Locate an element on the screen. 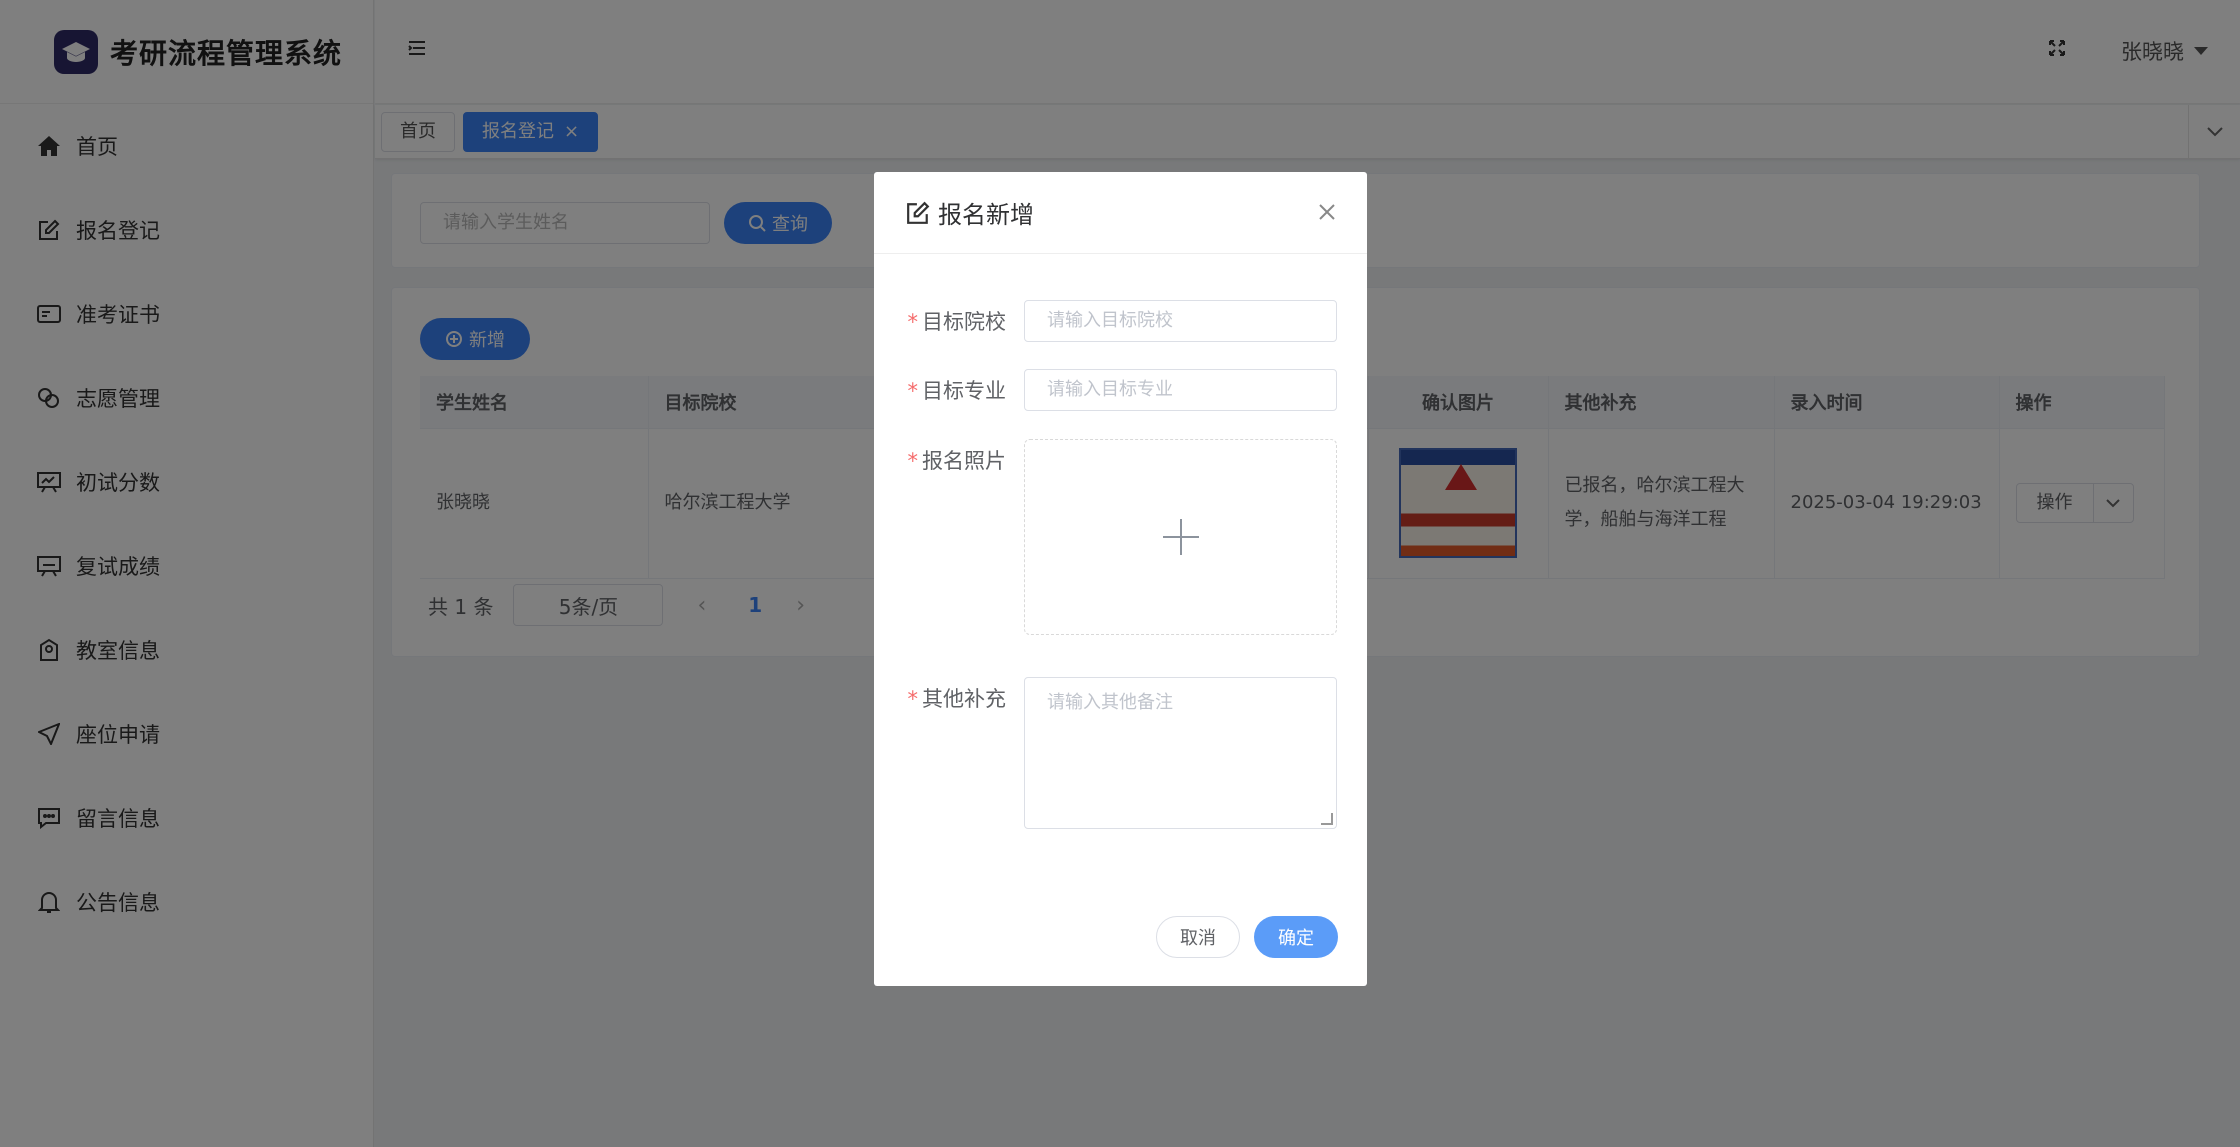  dialog-title: 报名新增 is located at coordinates (986, 215).